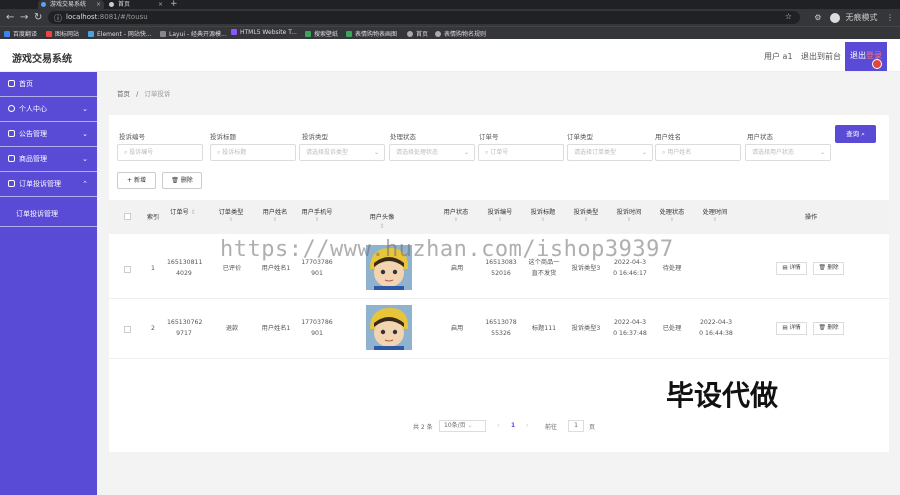 The height and width of the screenshot is (495, 900). I want to click on page-size-select: 10条/页 ⌄, so click(462, 426).